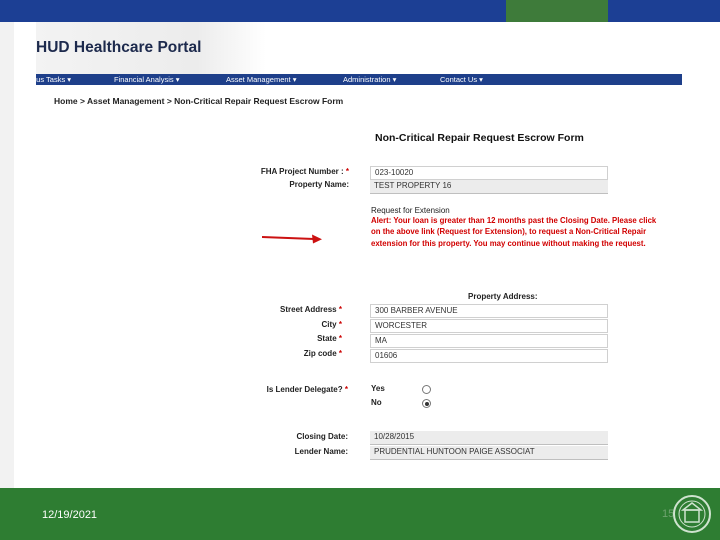  What do you see at coordinates (322, 436) in the screenshot?
I see `closing-date-label: Closing Date:` at bounding box center [322, 436].